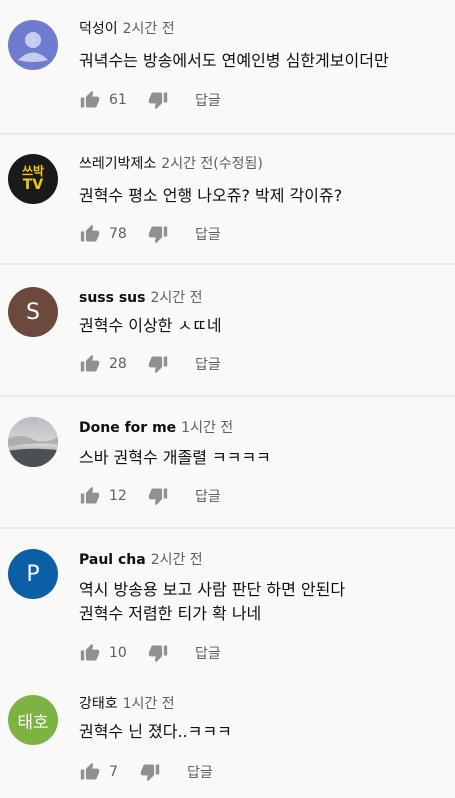 Image resolution: width=455 pixels, height=798 pixels. I want to click on avatar-letter: 태호, so click(33, 722).